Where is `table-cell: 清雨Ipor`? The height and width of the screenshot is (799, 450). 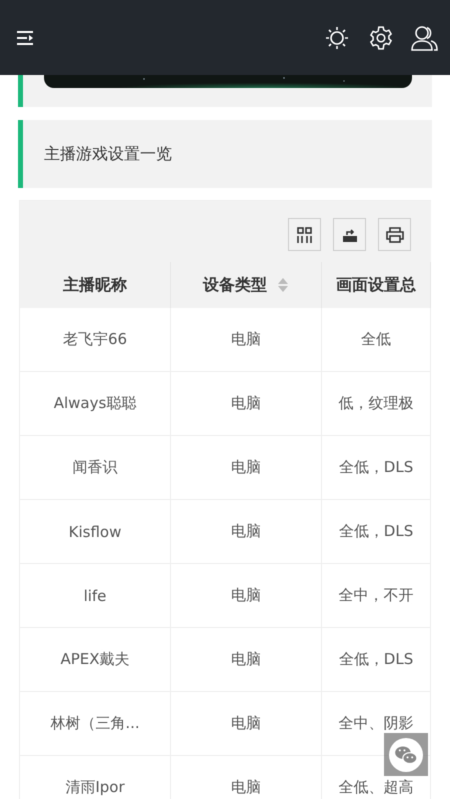
table-cell: 清雨Ipor is located at coordinates (95, 777).